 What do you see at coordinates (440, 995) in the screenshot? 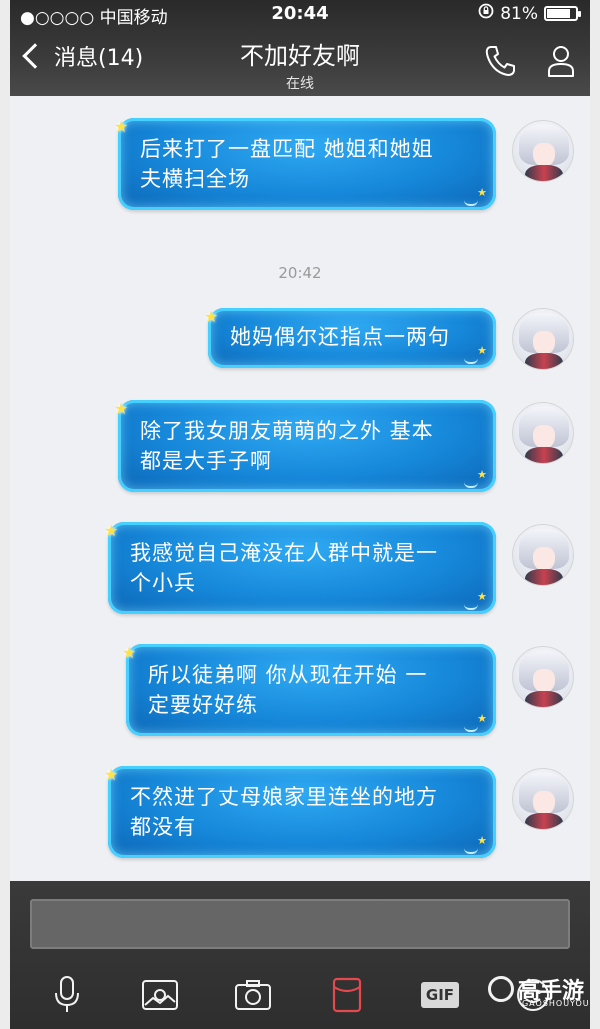
I see `gif-icon: GIF` at bounding box center [440, 995].